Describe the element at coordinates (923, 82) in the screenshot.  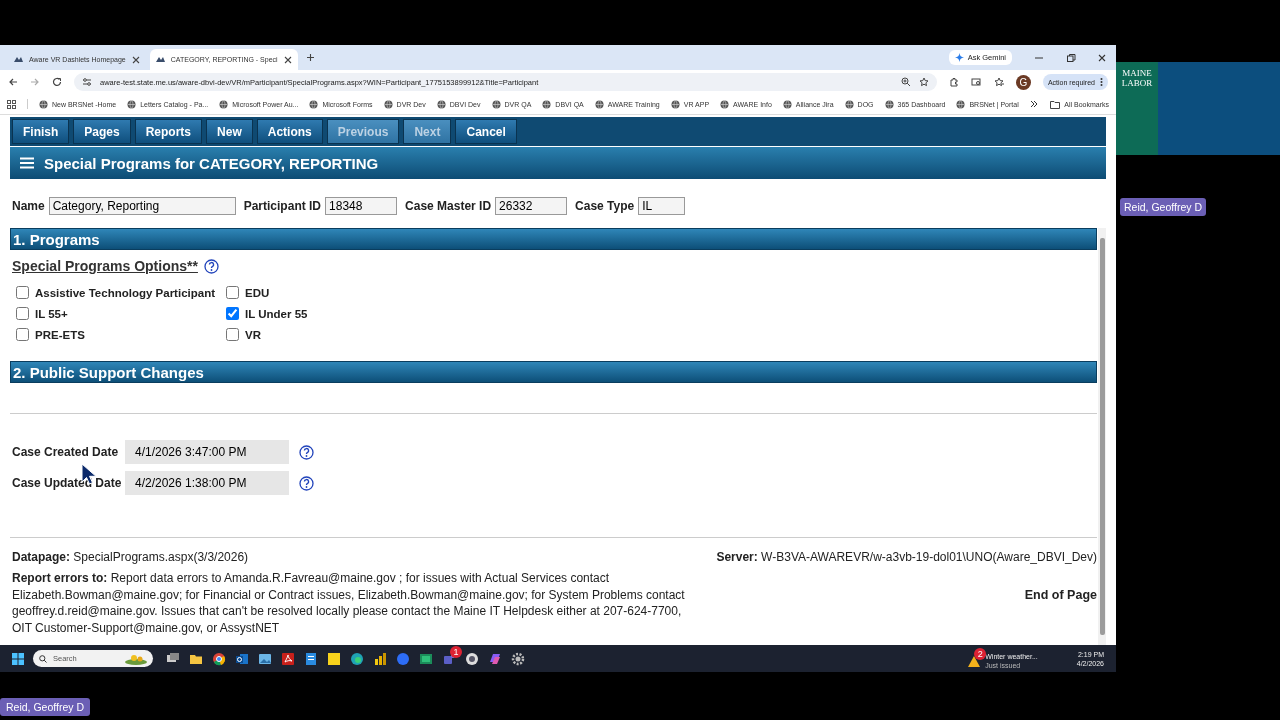
I see `bookmark-star-icon` at that location.